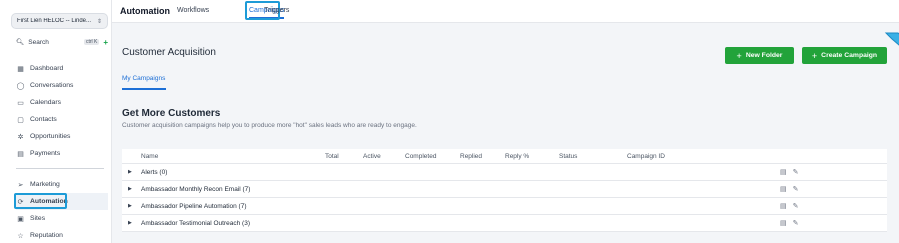  I want to click on sidebar-item-calendars: ▭ Calendars, so click(62, 102).